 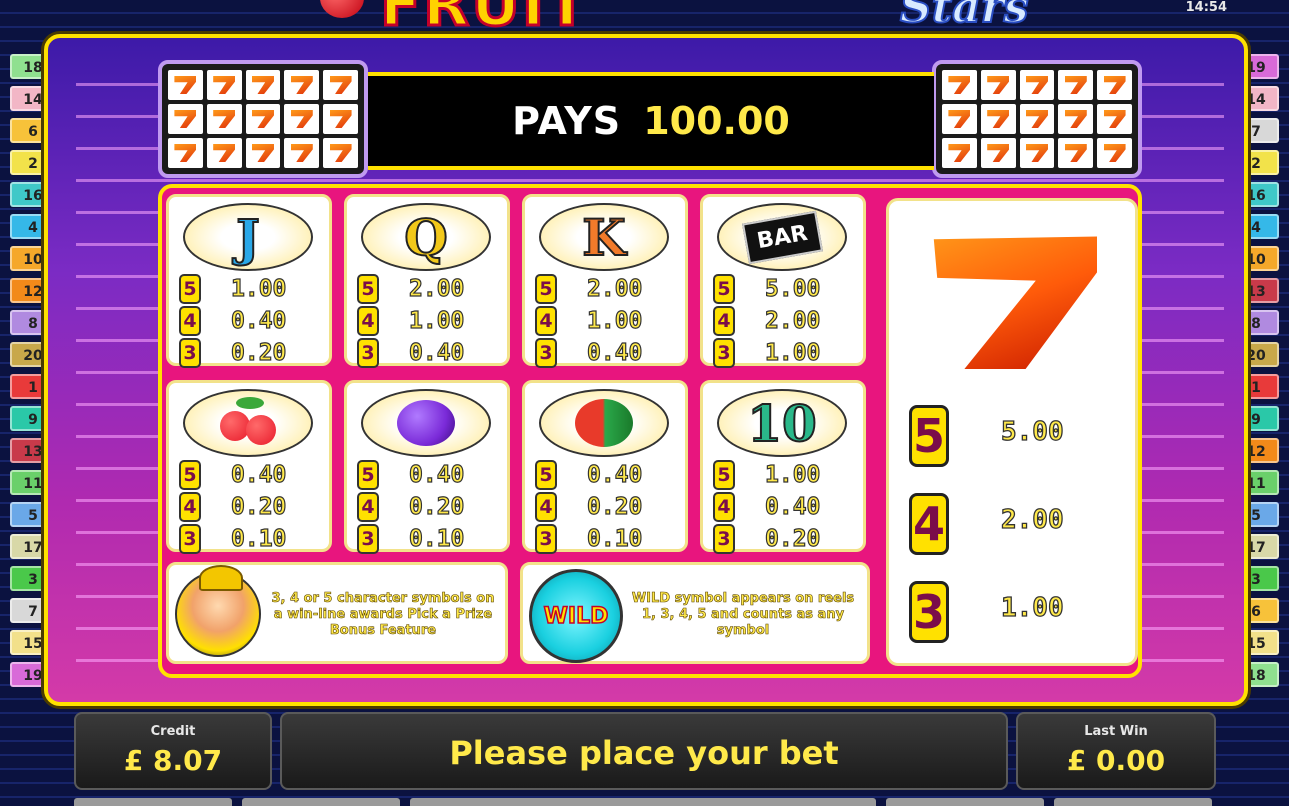 I want to click on letter-k-icon: K, so click(x=604, y=237).